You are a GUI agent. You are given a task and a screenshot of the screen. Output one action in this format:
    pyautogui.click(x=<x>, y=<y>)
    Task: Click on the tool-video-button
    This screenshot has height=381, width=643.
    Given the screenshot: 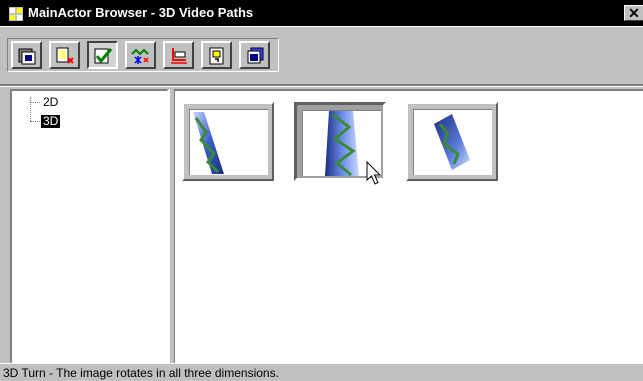 What is the action you would take?
    pyautogui.click(x=26, y=55)
    